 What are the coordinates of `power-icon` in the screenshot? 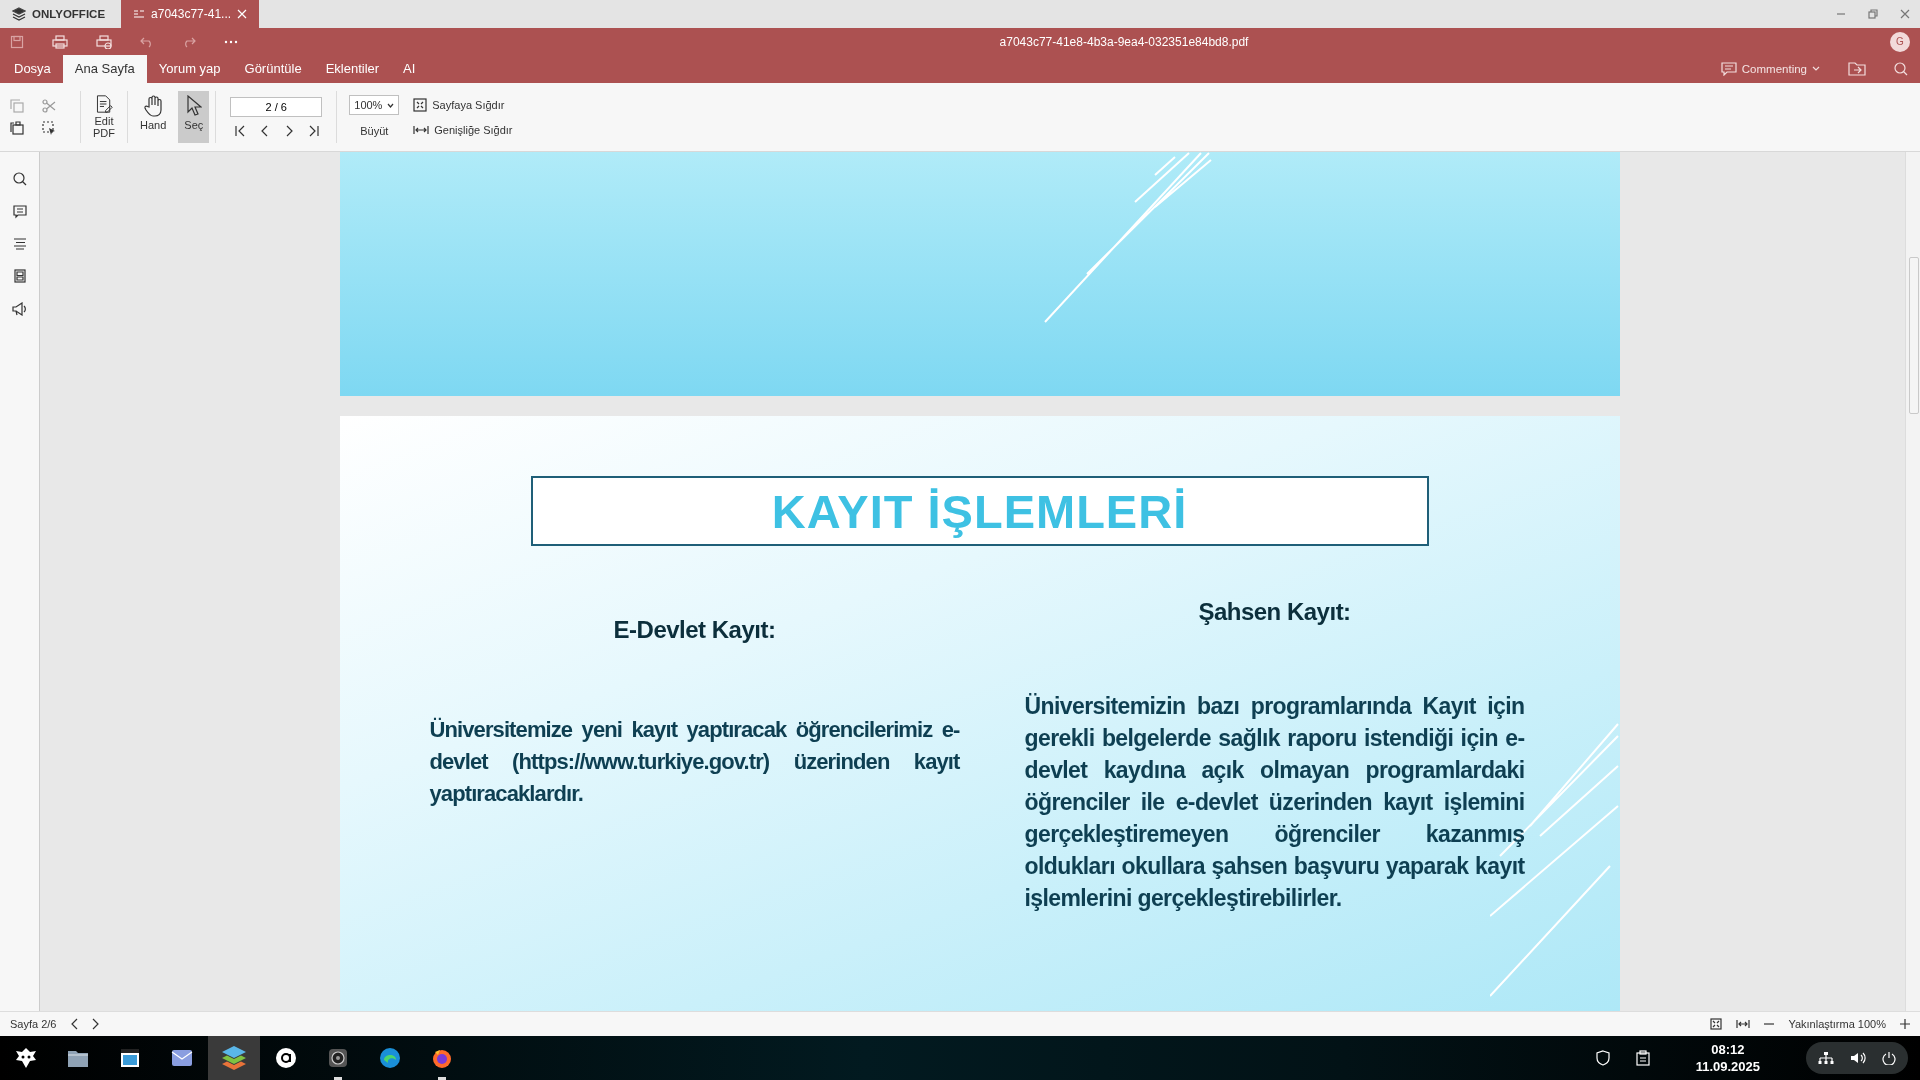 It's located at (1889, 1058).